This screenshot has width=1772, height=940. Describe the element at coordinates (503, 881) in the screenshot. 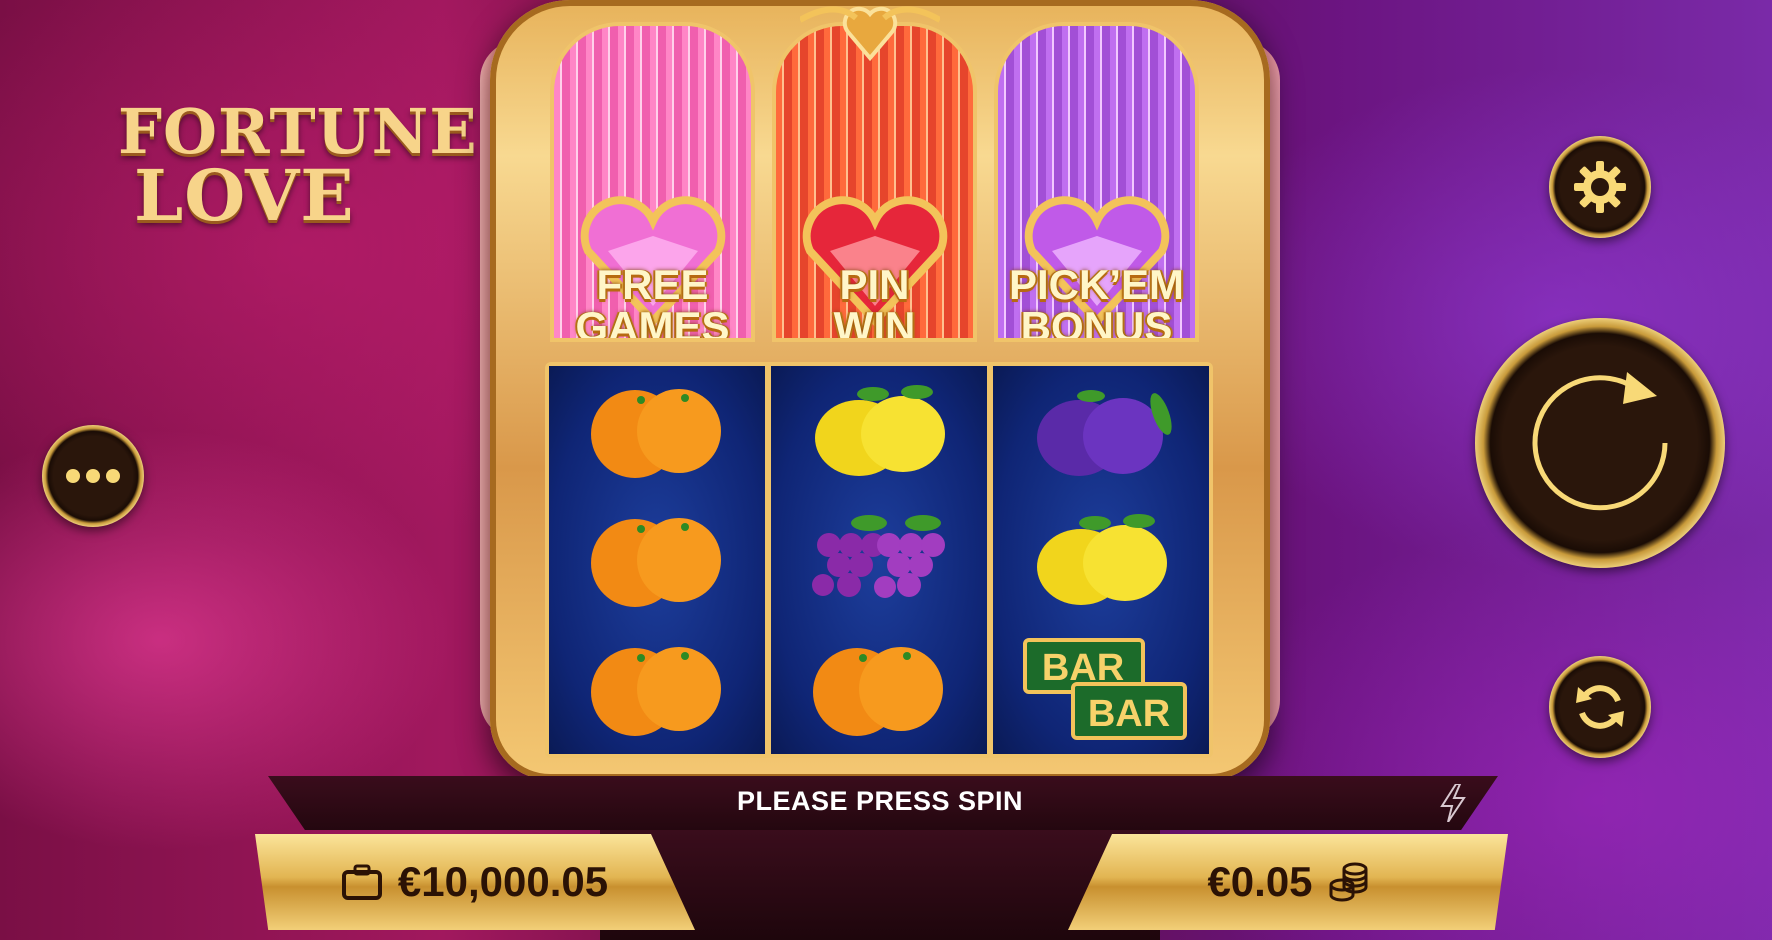

I see `balance-value: €10,000.05` at that location.